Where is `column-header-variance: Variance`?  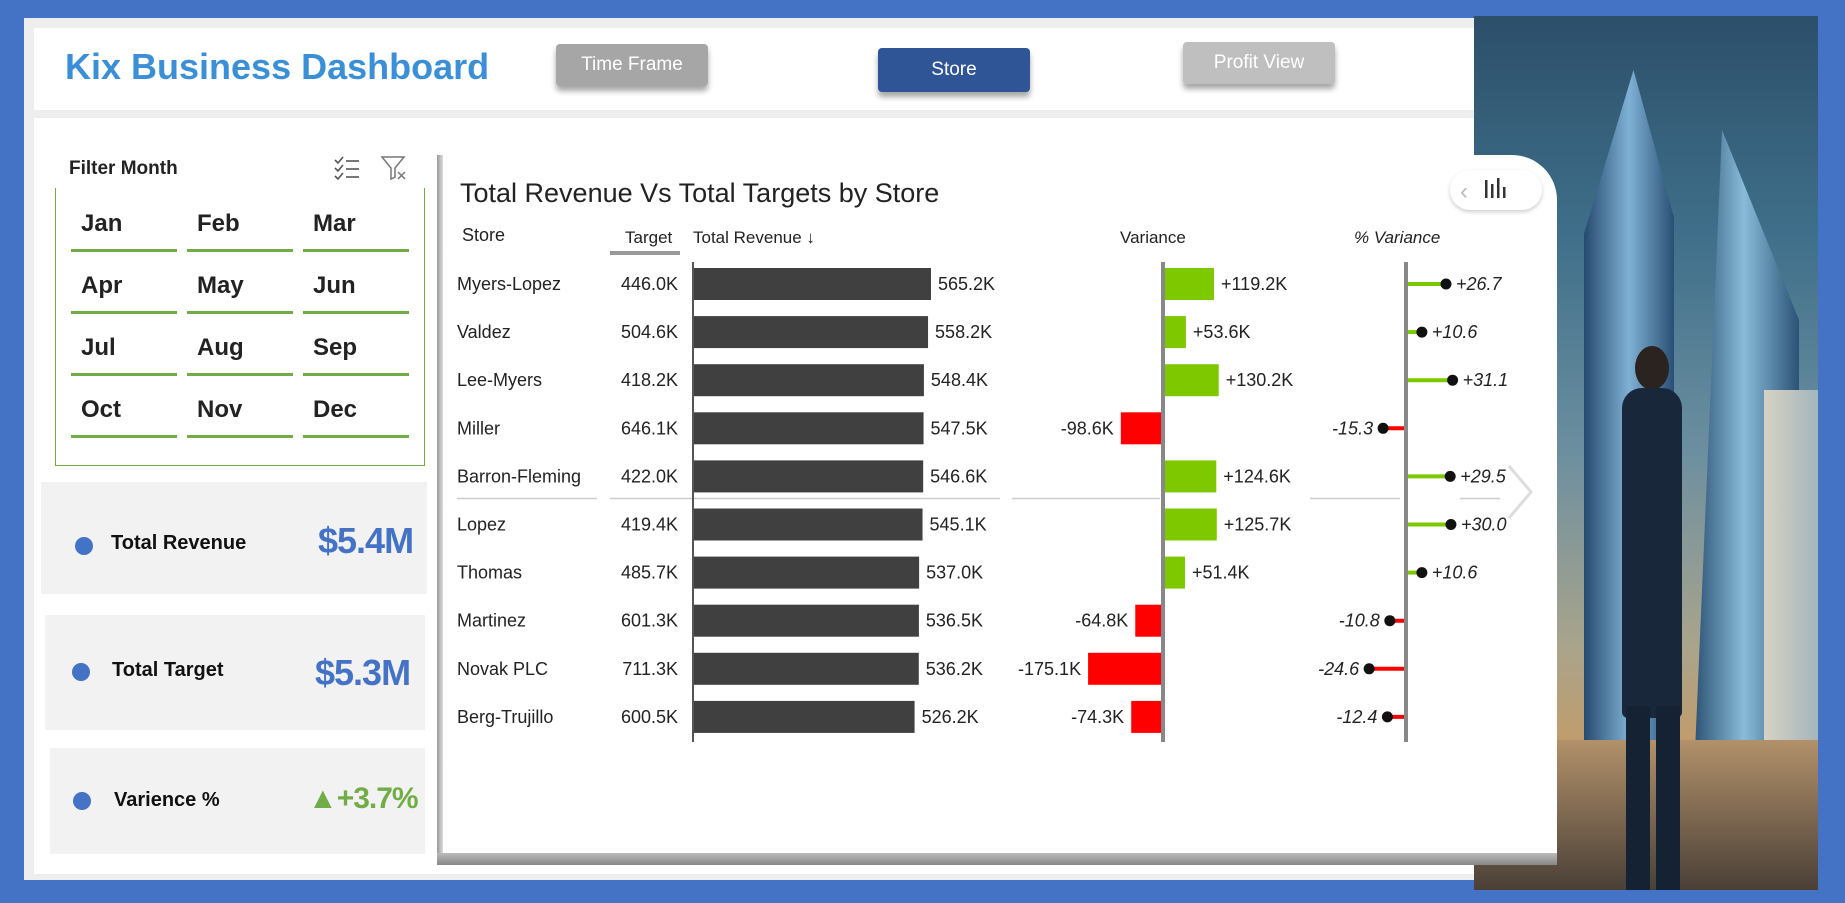
column-header-variance: Variance is located at coordinates (1153, 238).